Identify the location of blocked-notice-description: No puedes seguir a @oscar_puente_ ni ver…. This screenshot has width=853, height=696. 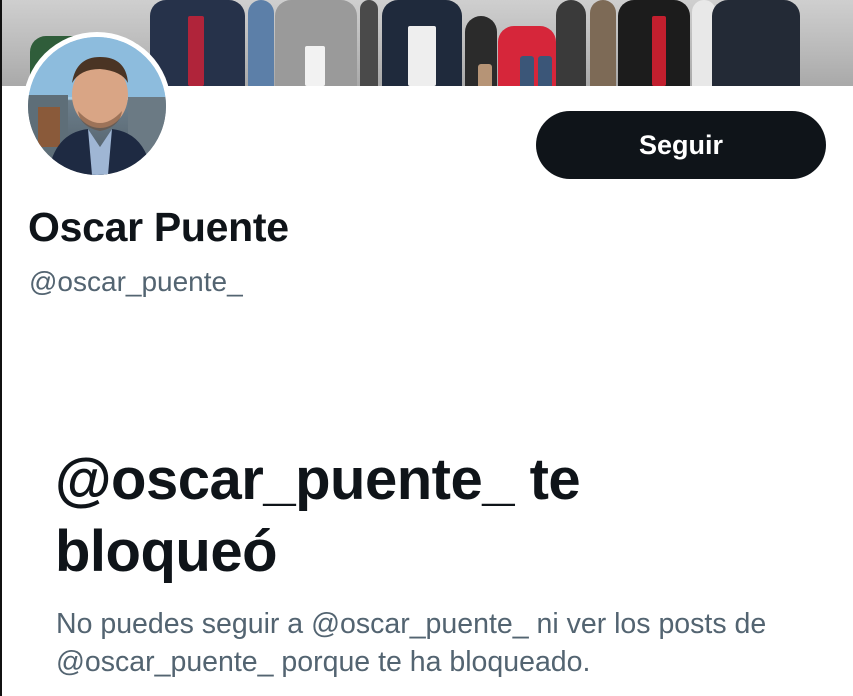
(411, 643).